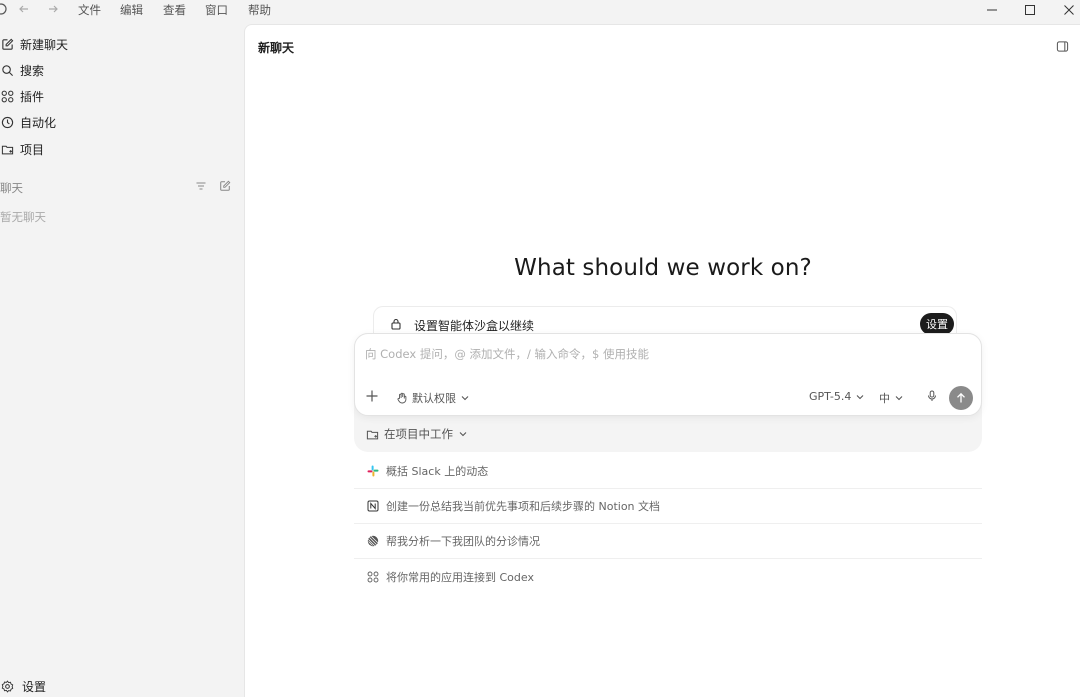  I want to click on new-chat-small-icon, so click(225, 186).